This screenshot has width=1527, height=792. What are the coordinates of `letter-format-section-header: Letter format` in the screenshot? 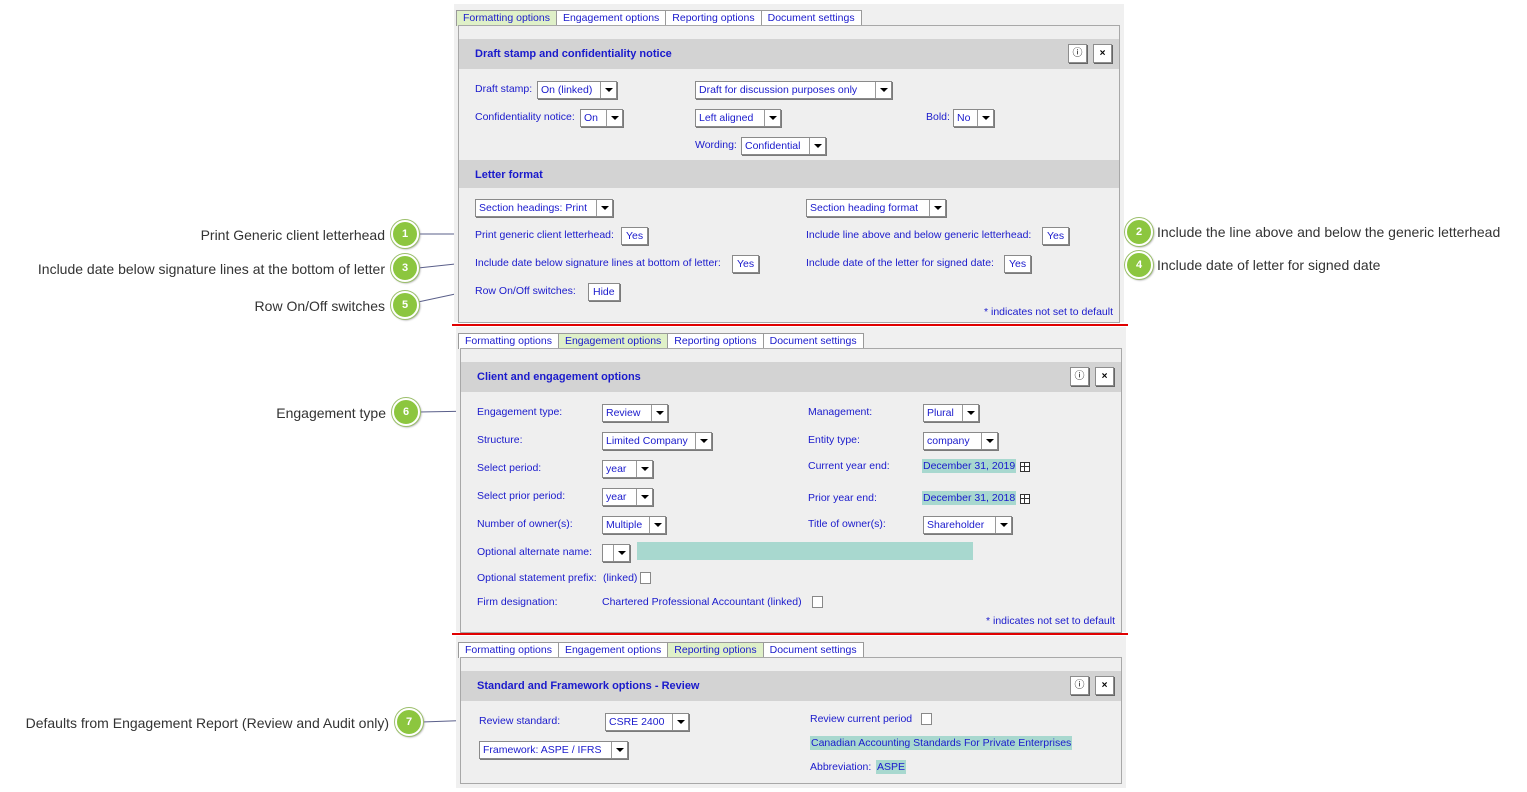 It's located at (789, 174).